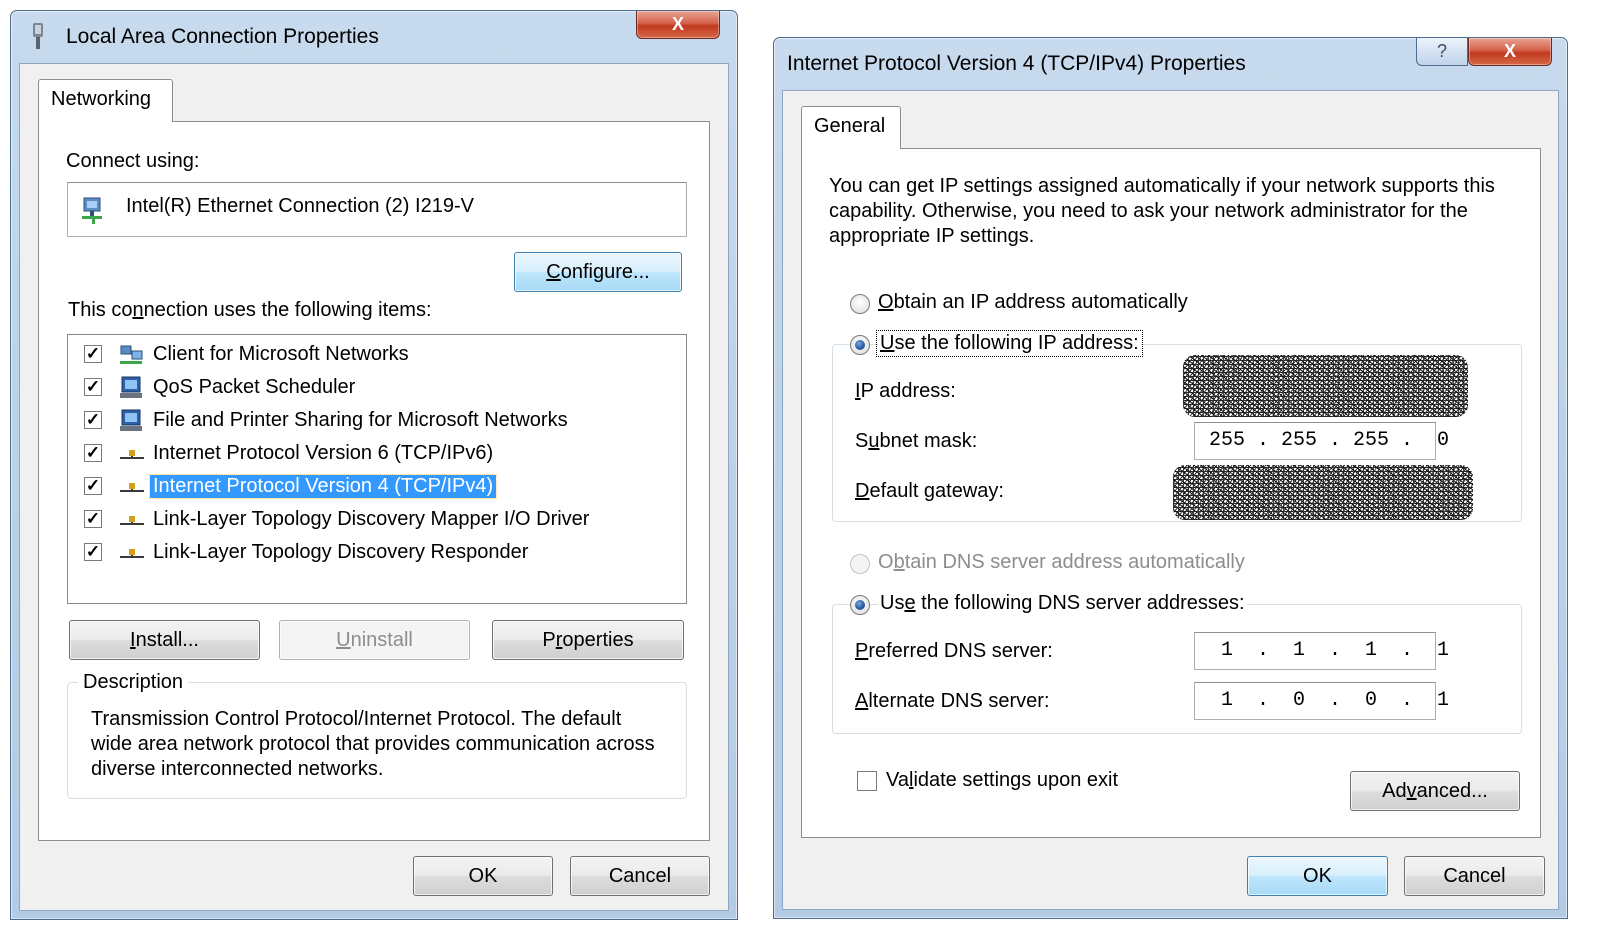  Describe the element at coordinates (341, 552) in the screenshot. I see `item-label: Link-Layer Topology Discovery Responder` at that location.